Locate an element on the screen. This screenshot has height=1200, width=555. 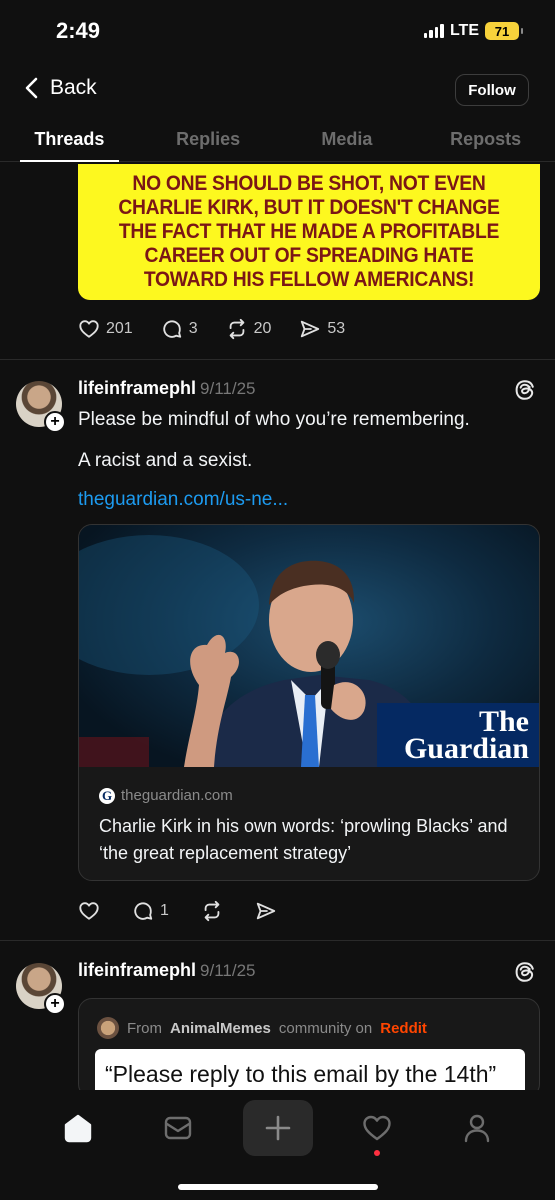
card-domain: G theguardian.com is located at coordinates (166, 795).